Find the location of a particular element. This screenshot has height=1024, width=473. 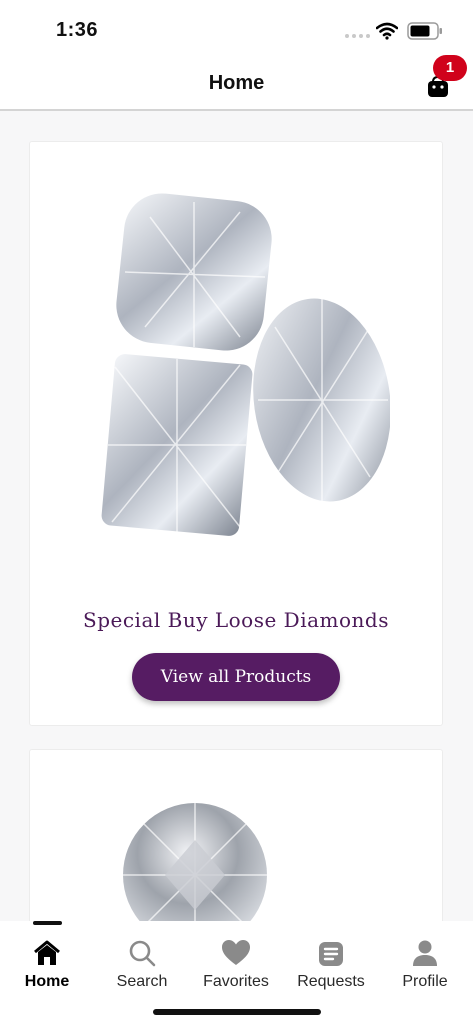

user-icon is located at coordinates (425, 953).